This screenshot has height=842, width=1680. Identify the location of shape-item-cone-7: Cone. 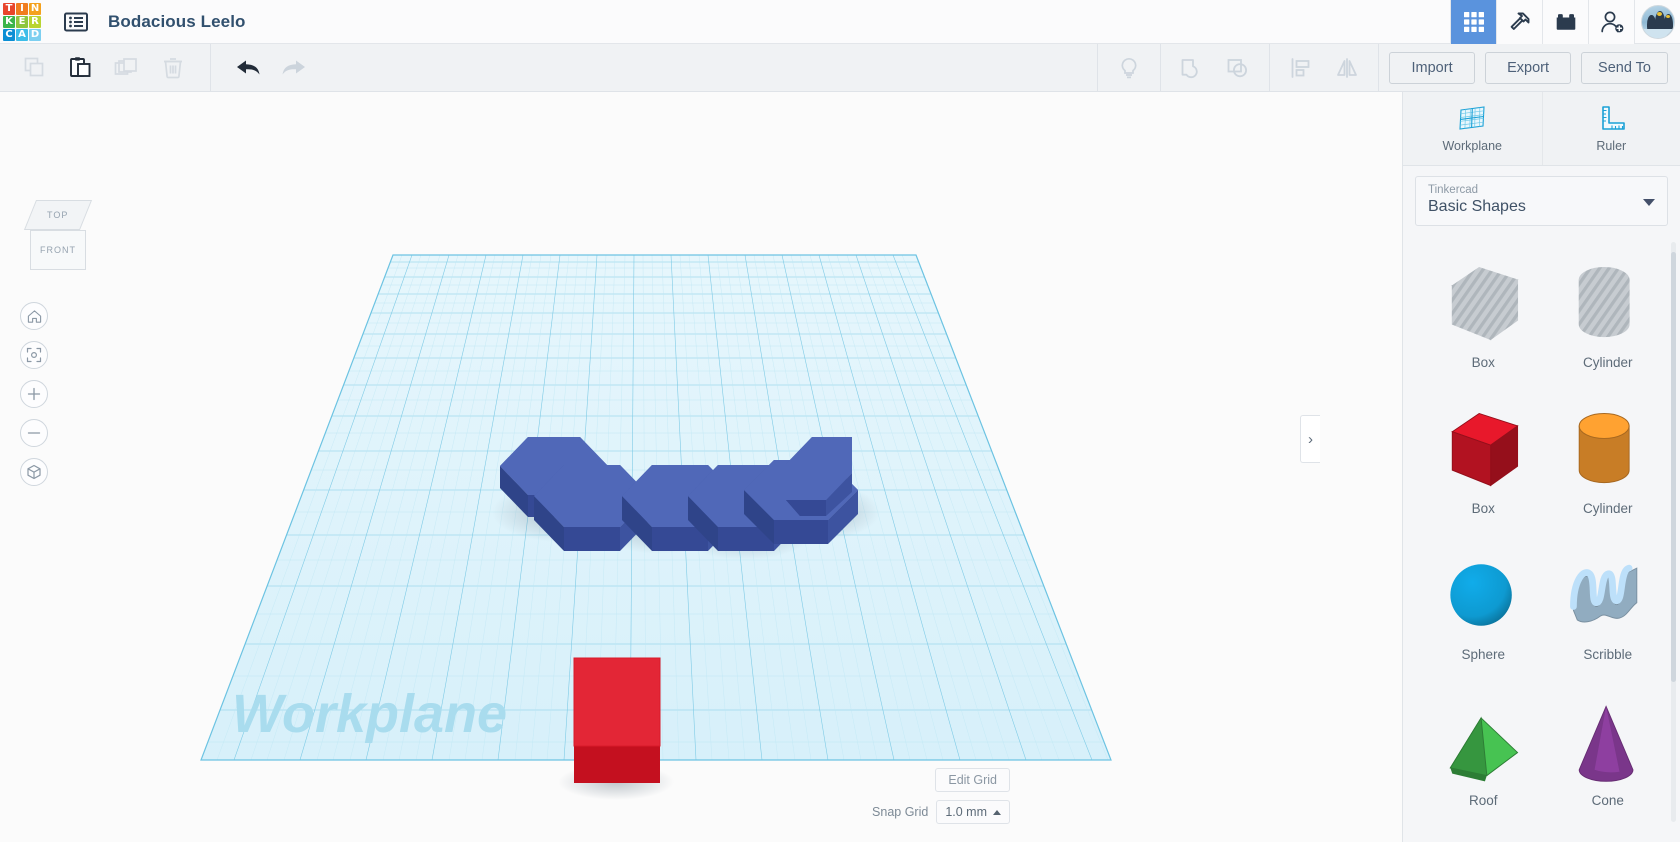
(1608, 743).